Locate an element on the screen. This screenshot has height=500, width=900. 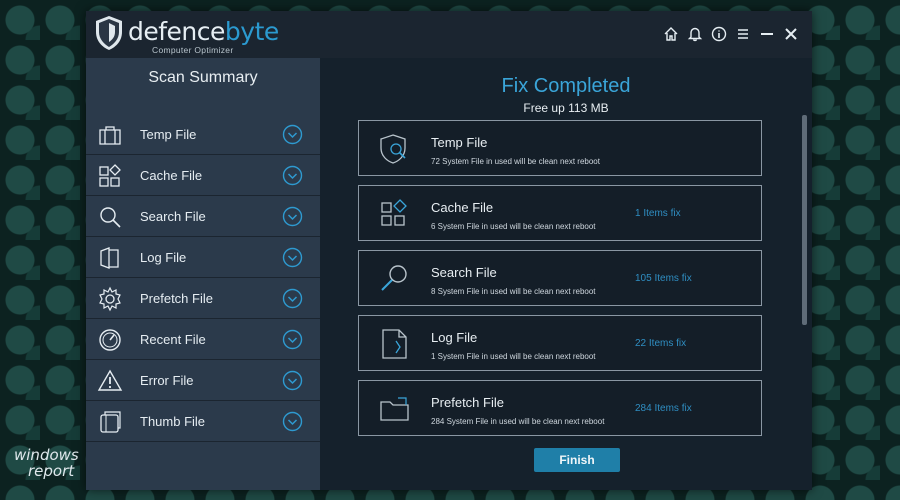
card-title: Log File is located at coordinates (454, 337).